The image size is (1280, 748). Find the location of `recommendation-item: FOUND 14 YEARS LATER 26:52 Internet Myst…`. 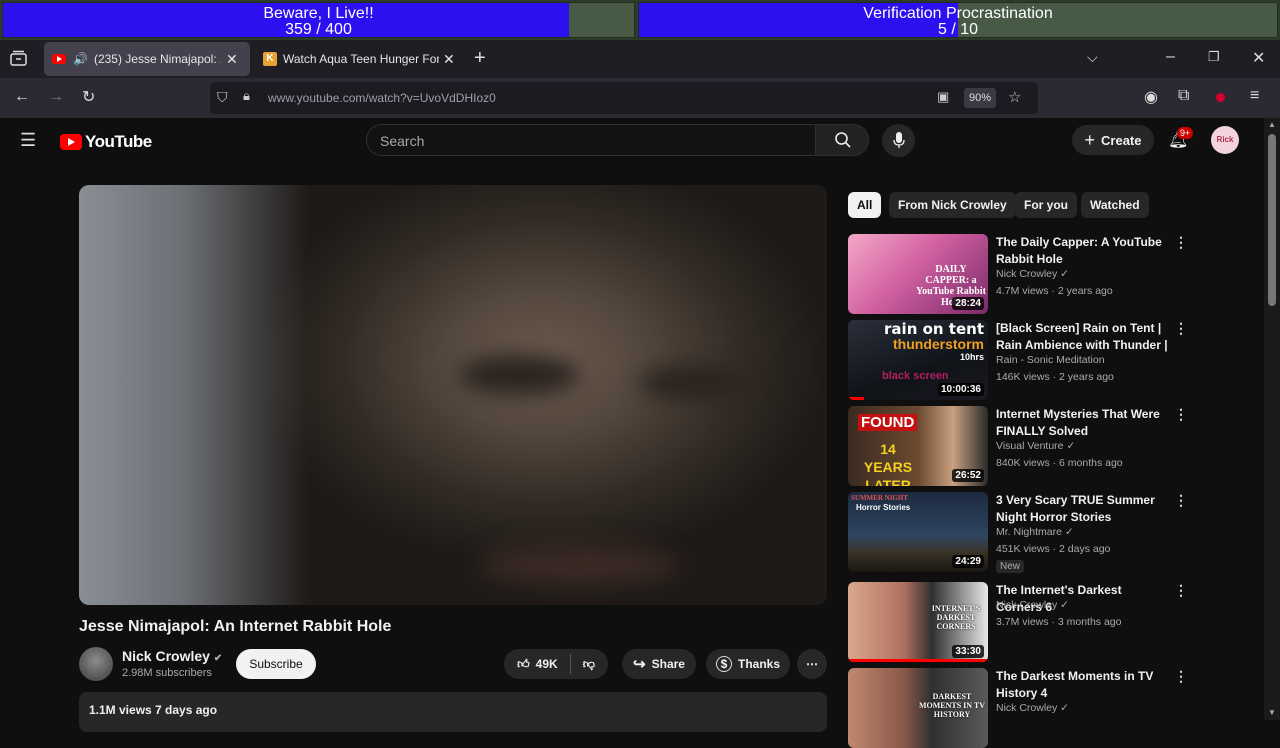

recommendation-item: FOUND 14 YEARS LATER 26:52 Internet Myst… is located at coordinates (1018, 446).